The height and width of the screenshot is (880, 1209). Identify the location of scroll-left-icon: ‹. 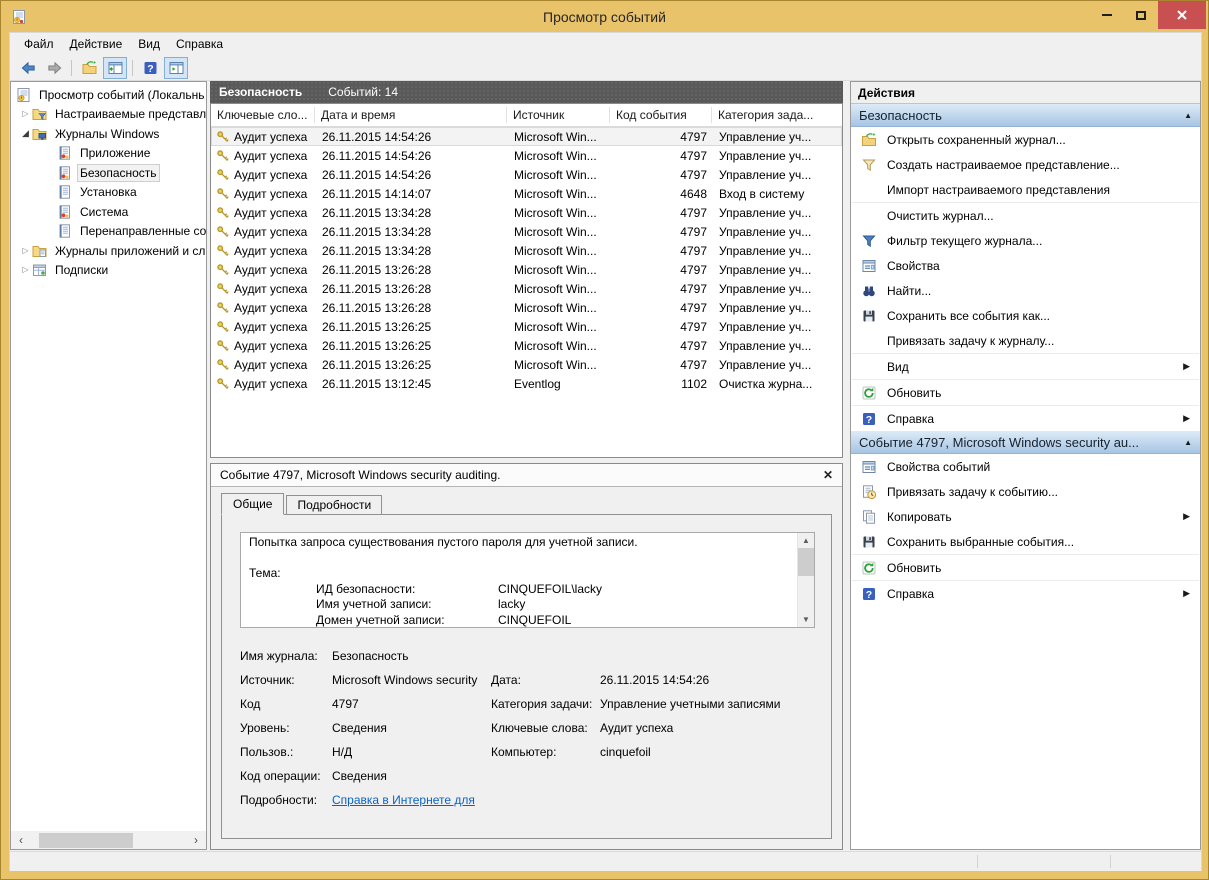
(21, 840).